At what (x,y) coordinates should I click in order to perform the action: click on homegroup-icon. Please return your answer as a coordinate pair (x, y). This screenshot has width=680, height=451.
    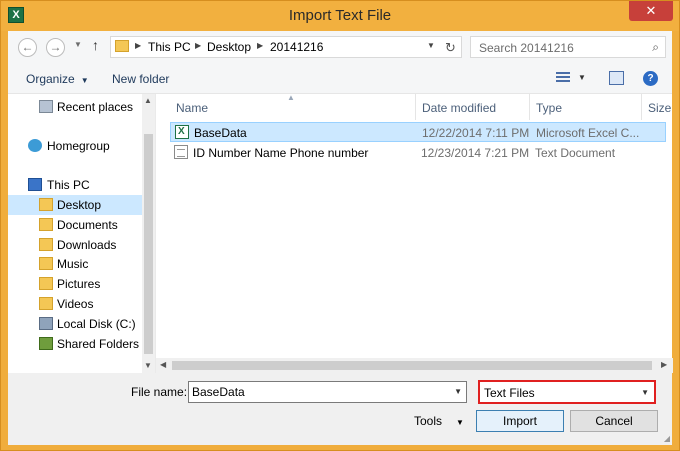
    Looking at the image, I should click on (35, 145).